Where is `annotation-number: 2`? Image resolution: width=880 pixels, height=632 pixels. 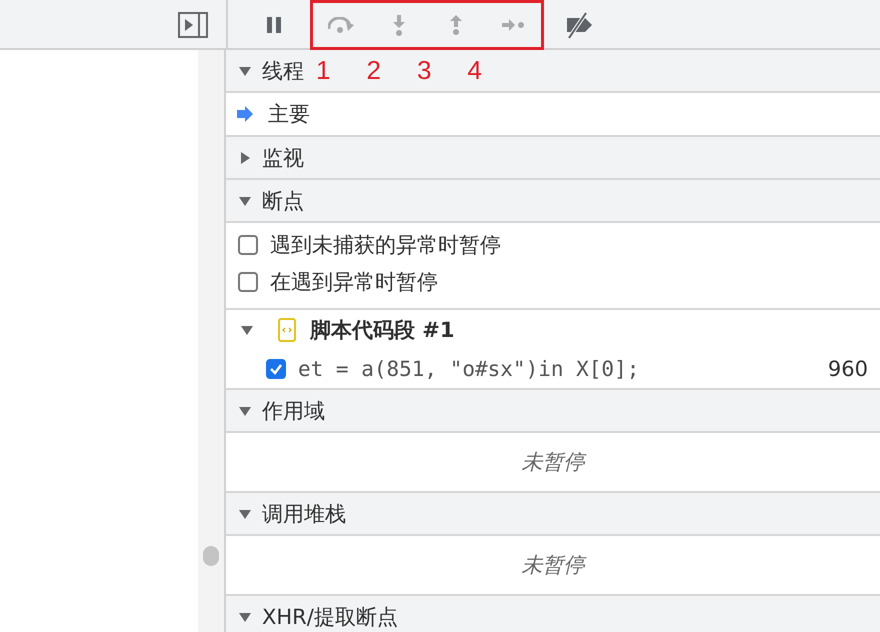
annotation-number: 2 is located at coordinates (373, 70).